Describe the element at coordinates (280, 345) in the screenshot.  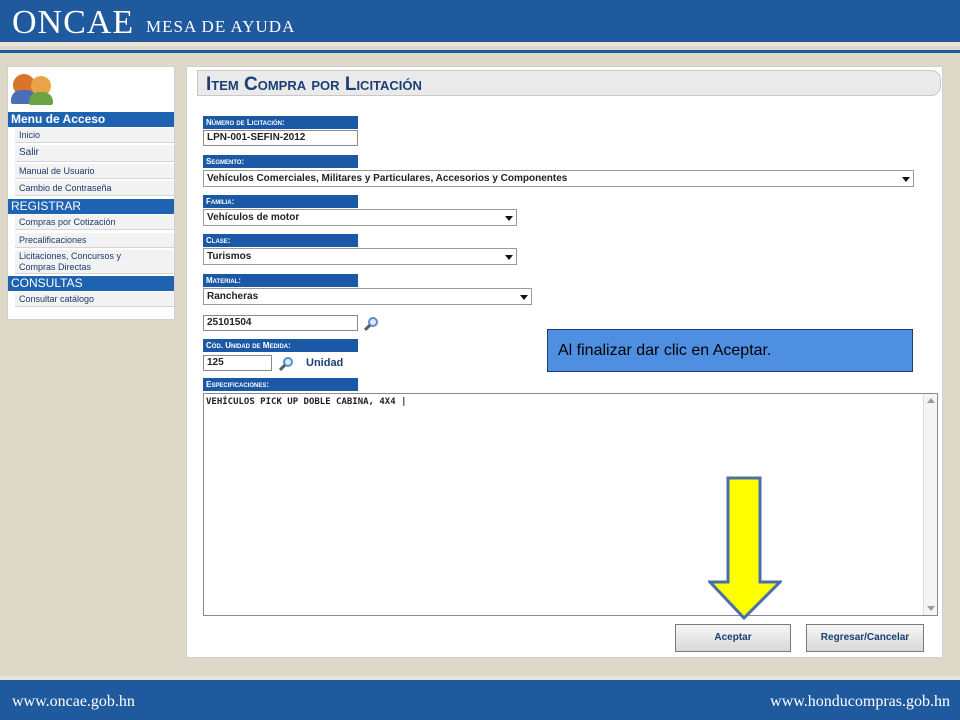
I see `unidad-medida-label: Cód. Unidad de Medida:` at that location.